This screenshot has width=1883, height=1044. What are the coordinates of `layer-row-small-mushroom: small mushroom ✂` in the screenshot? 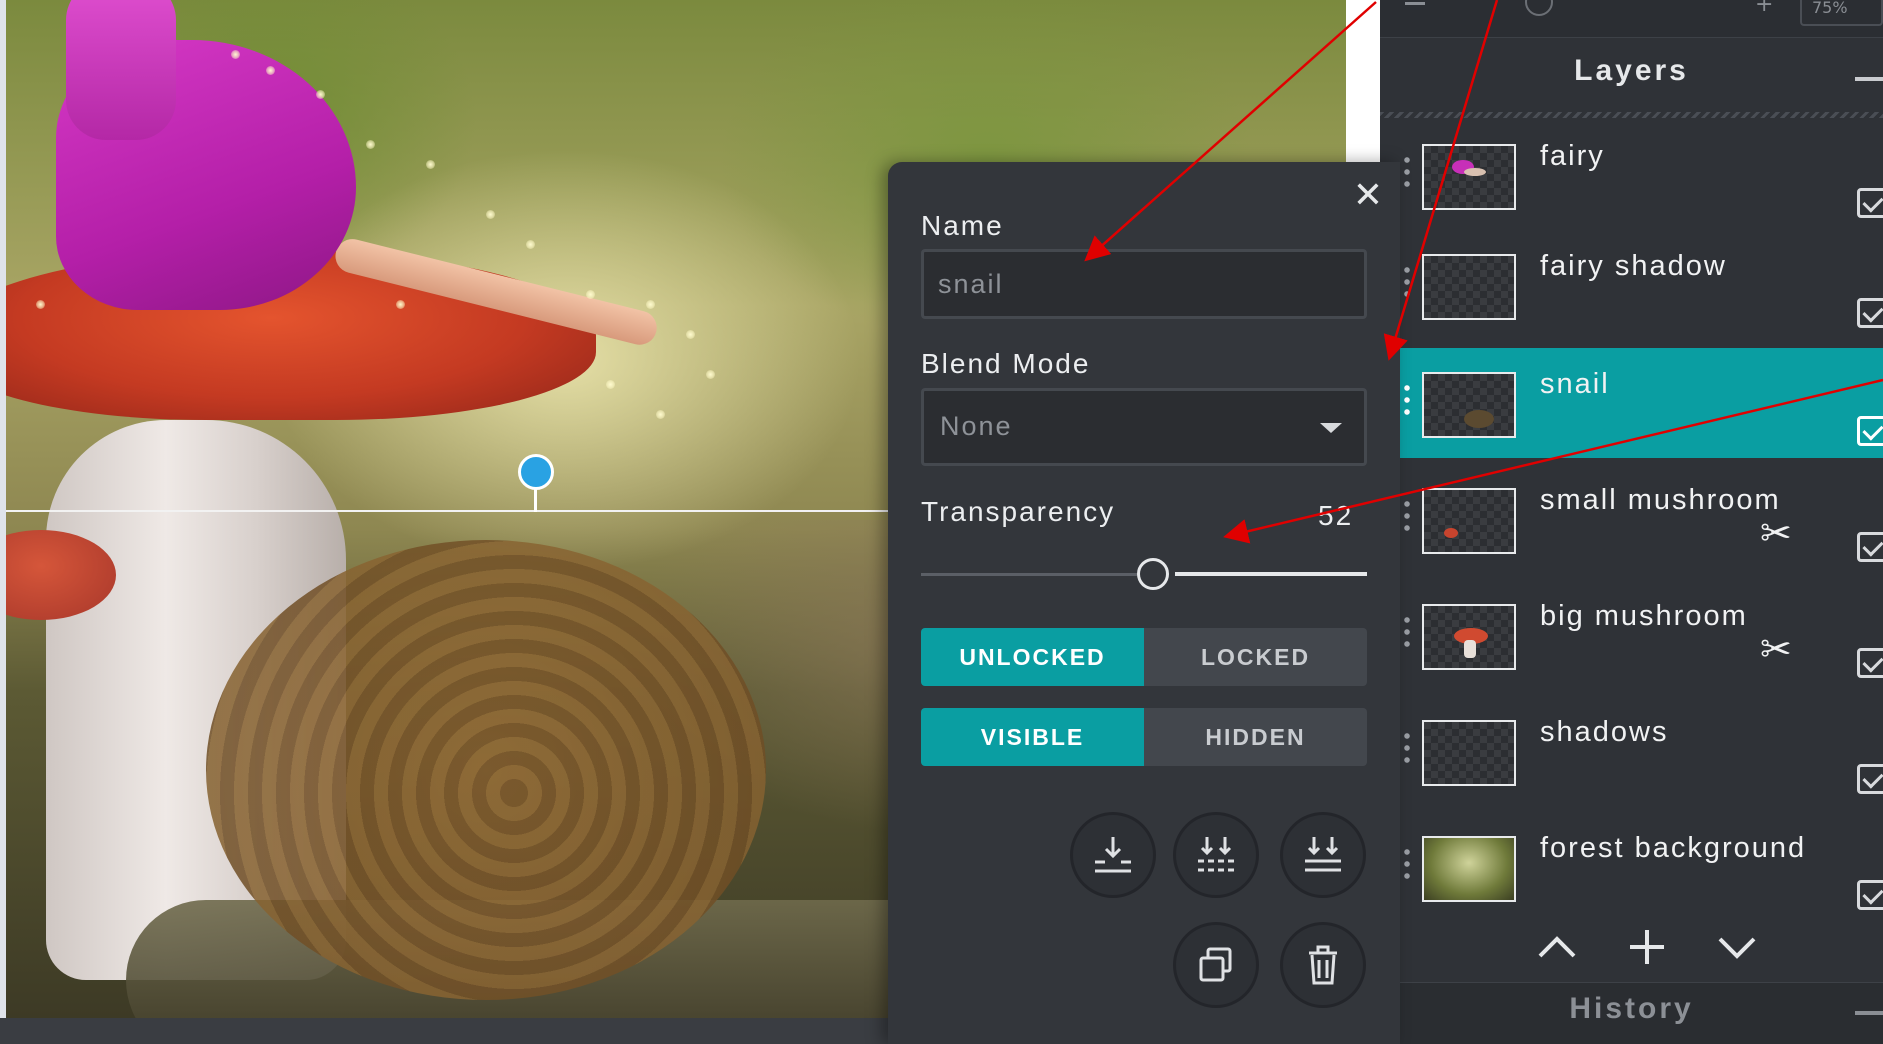 It's located at (1641, 519).